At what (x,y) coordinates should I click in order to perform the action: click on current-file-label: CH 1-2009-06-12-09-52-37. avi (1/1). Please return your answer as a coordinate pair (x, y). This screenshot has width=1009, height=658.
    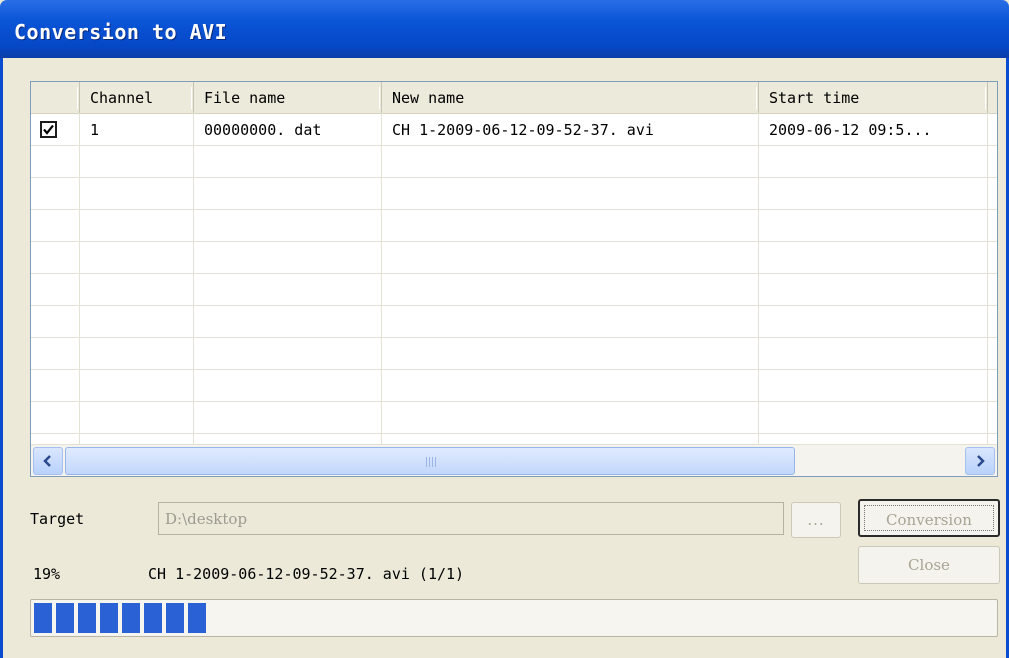
    Looking at the image, I should click on (306, 574).